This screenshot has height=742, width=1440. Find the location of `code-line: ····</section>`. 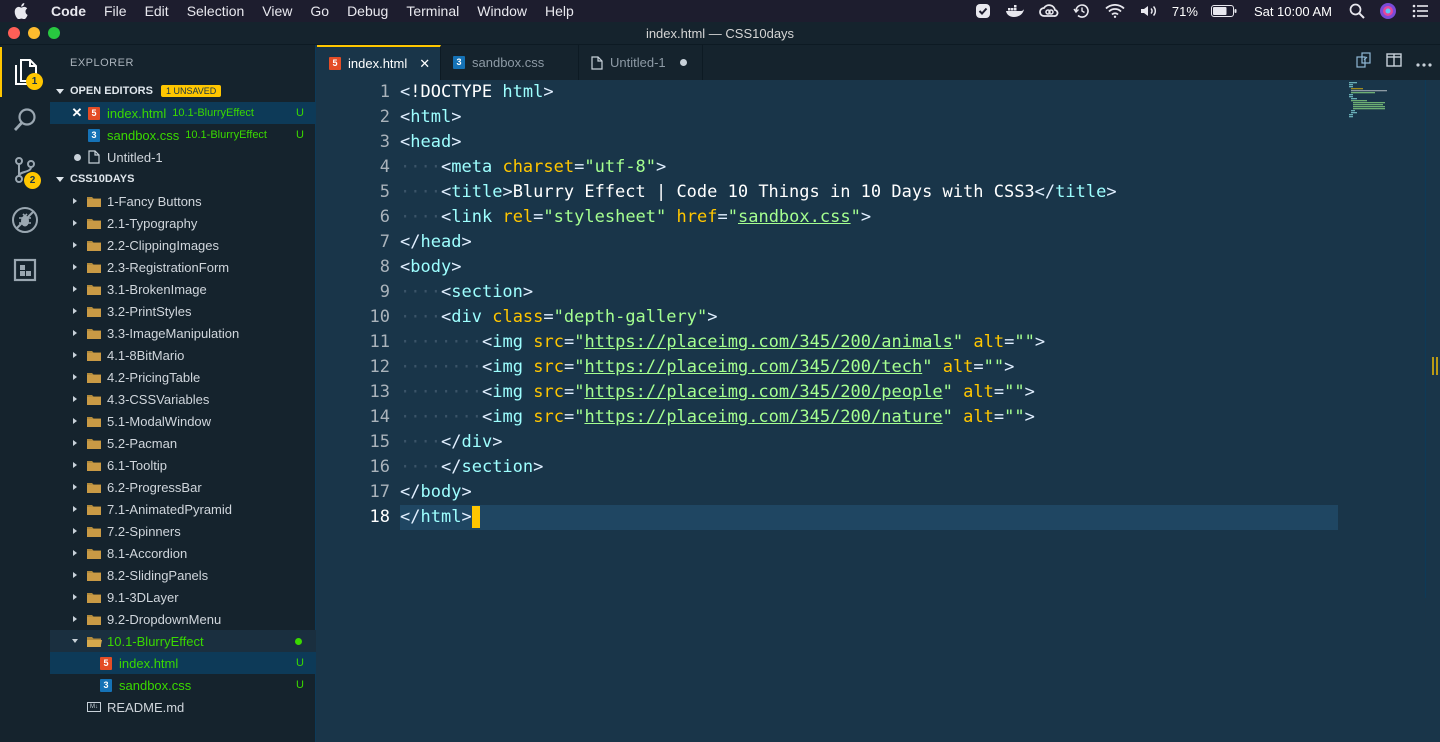

code-line: ····</section> is located at coordinates (471, 467).